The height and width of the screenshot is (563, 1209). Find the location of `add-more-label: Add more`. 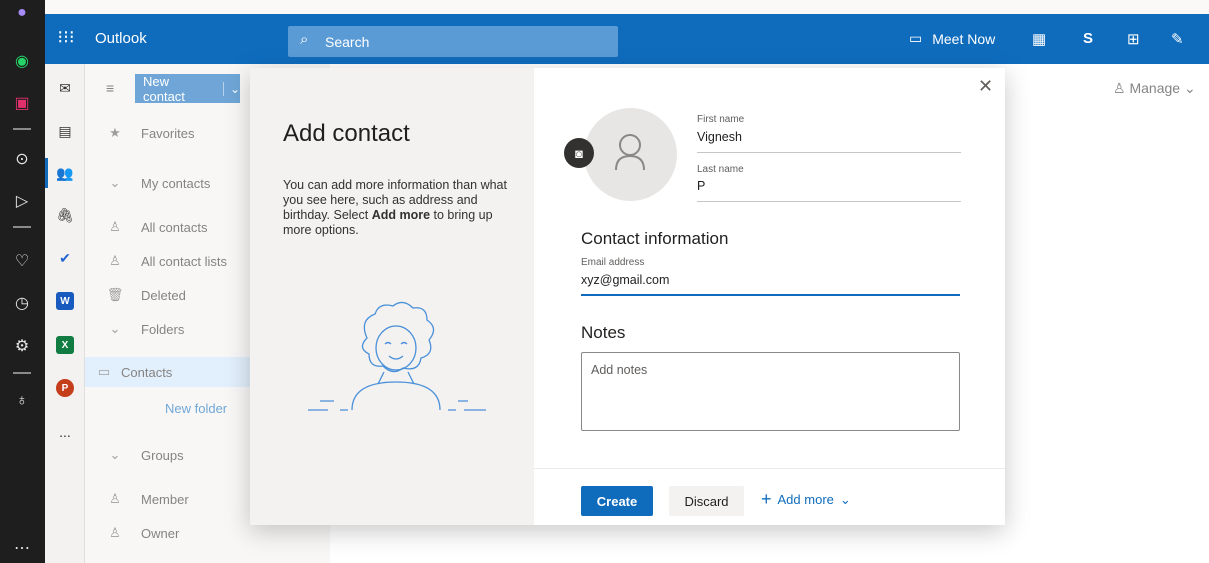

add-more-label: Add more is located at coordinates (805, 499).